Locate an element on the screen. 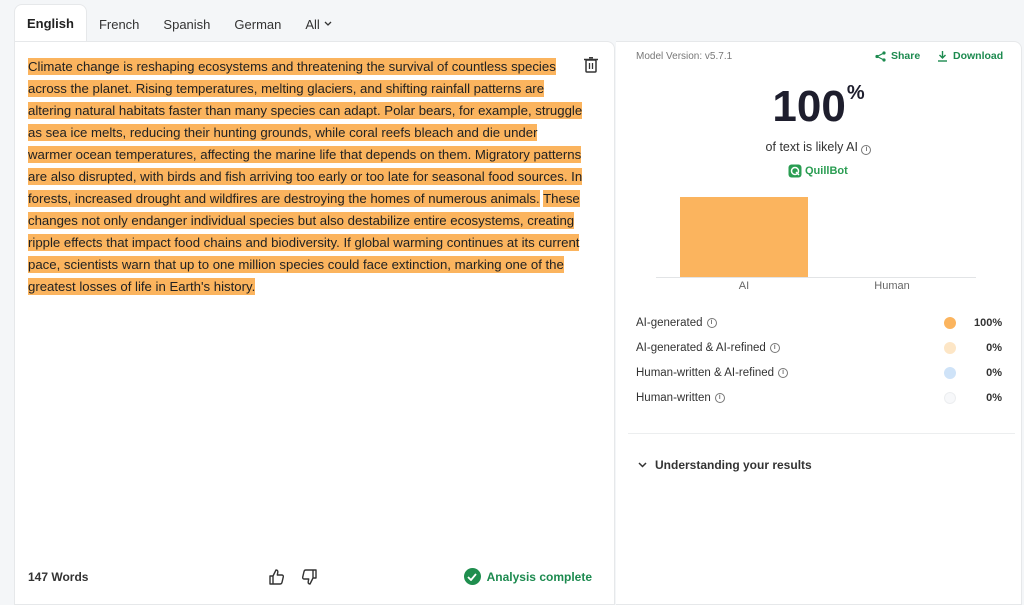 Image resolution: width=1024 pixels, height=605 pixels. tab-french: French is located at coordinates (119, 24).